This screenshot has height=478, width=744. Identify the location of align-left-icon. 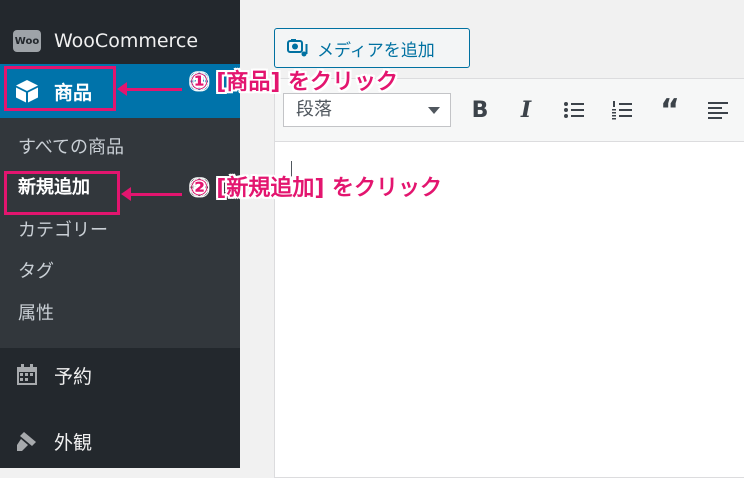
(718, 110).